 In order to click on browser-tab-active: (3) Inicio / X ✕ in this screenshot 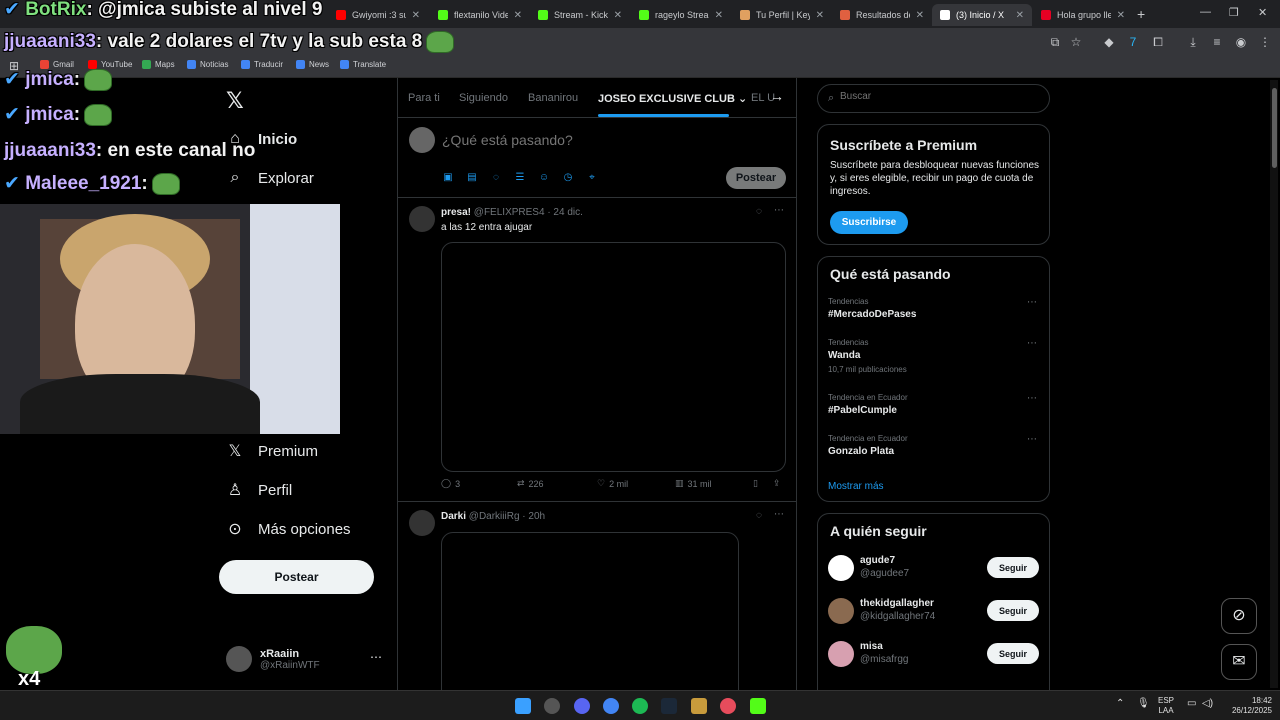, I will do `click(982, 15)`.